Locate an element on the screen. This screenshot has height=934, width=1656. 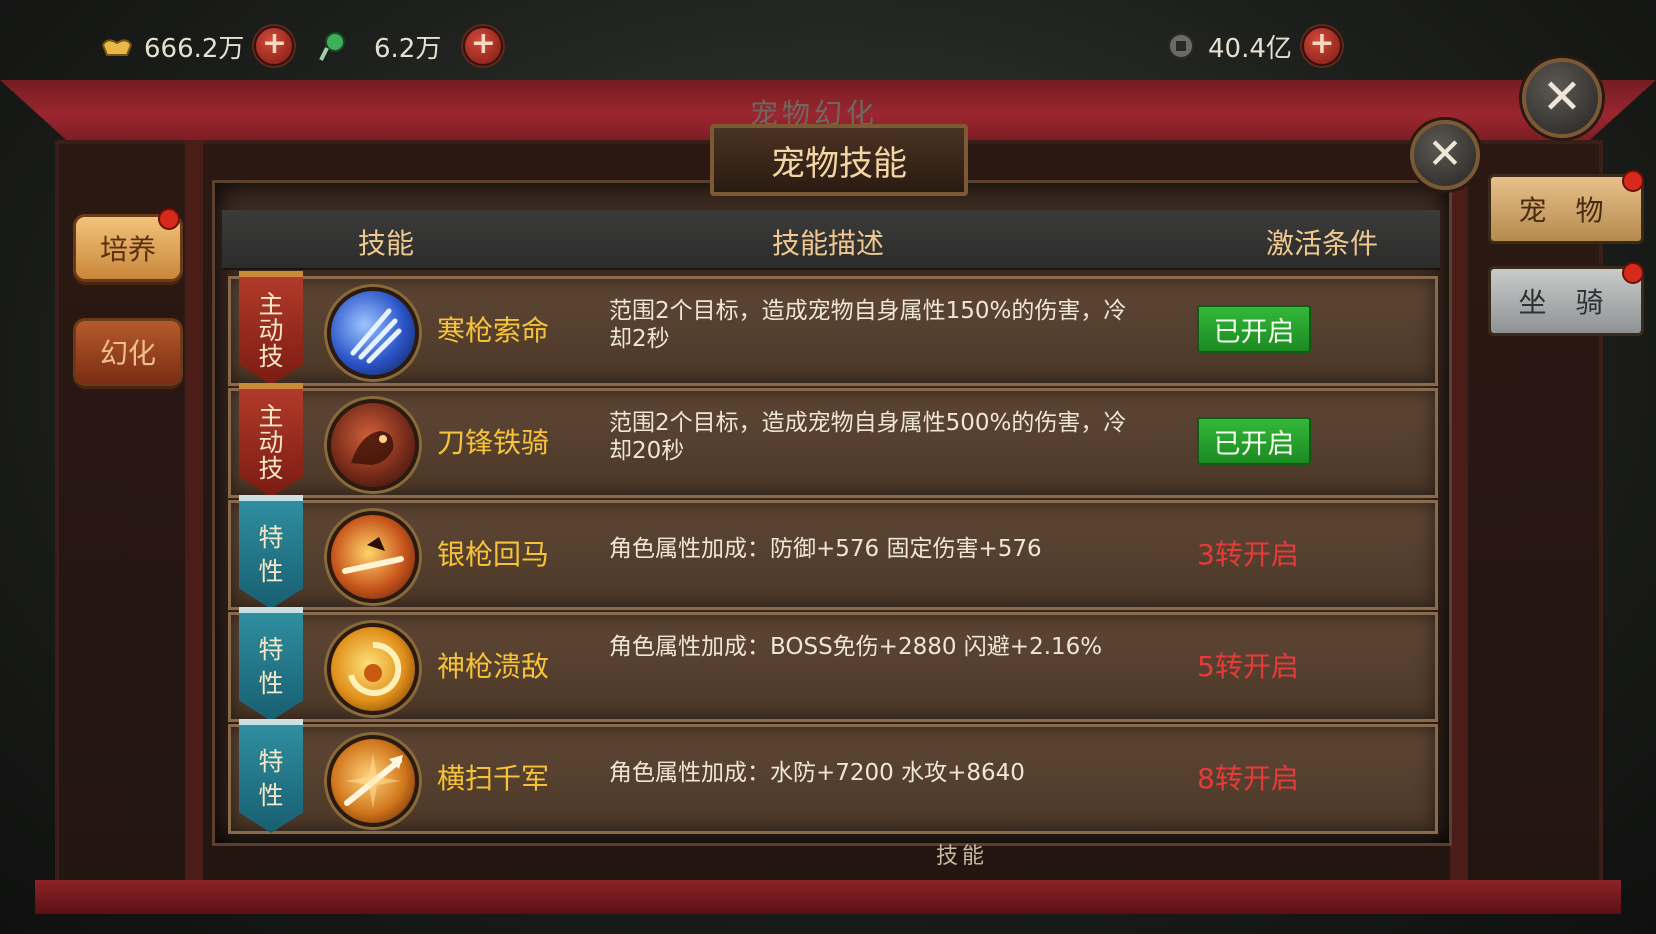
header-description: 技能描述 is located at coordinates (828, 243).